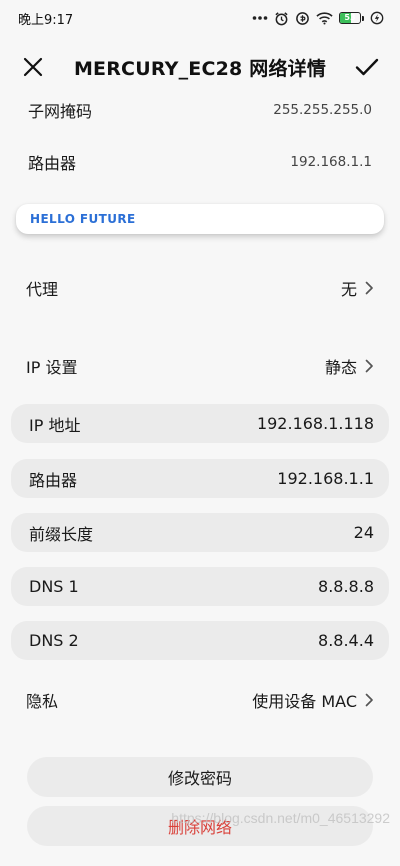 This screenshot has height=866, width=400. I want to click on data-saver-icon, so click(302, 18).